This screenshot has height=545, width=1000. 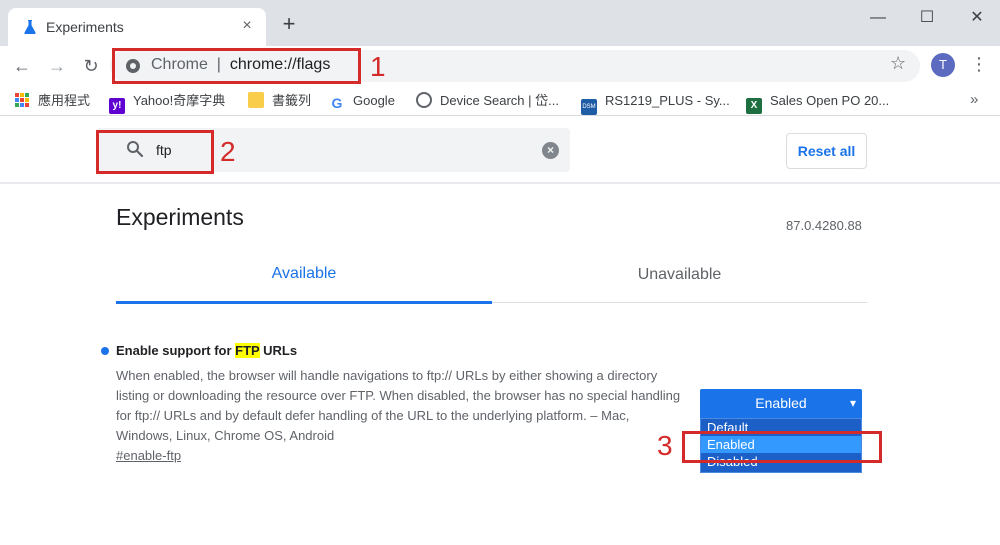 What do you see at coordinates (22, 66) in the screenshot?
I see `back-button: ←` at bounding box center [22, 66].